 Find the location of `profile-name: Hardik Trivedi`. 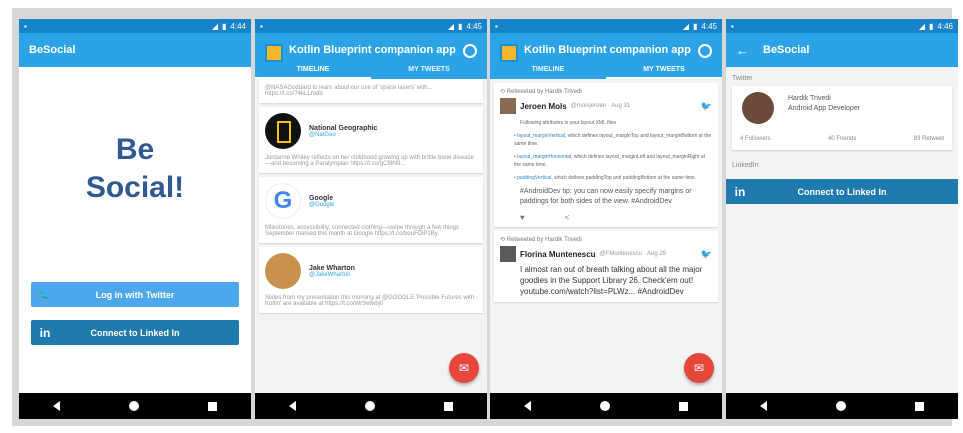

profile-name: Hardik Trivedi is located at coordinates (809, 98).